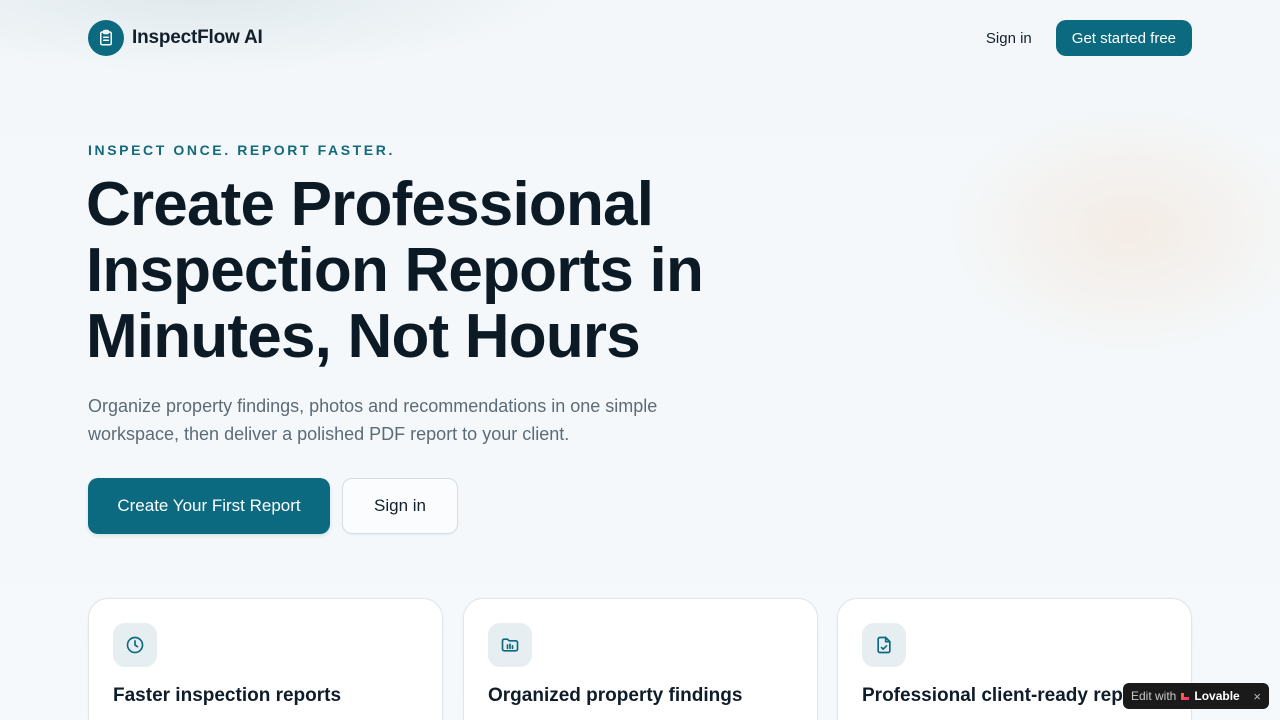 Image resolution: width=1280 pixels, height=720 pixels. Describe the element at coordinates (265, 659) in the screenshot. I see `feature-card-faster-reports: Faster inspection reports` at that location.